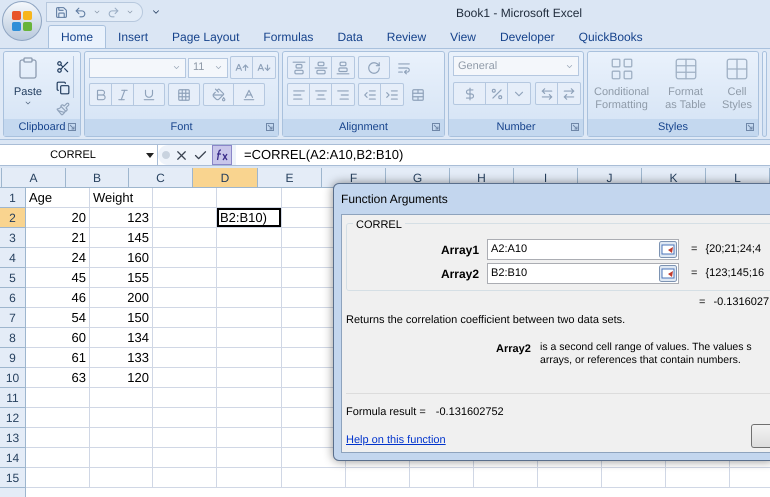 The image size is (770, 497). Describe the element at coordinates (13, 338) in the screenshot. I see `row-header: 8` at that location.